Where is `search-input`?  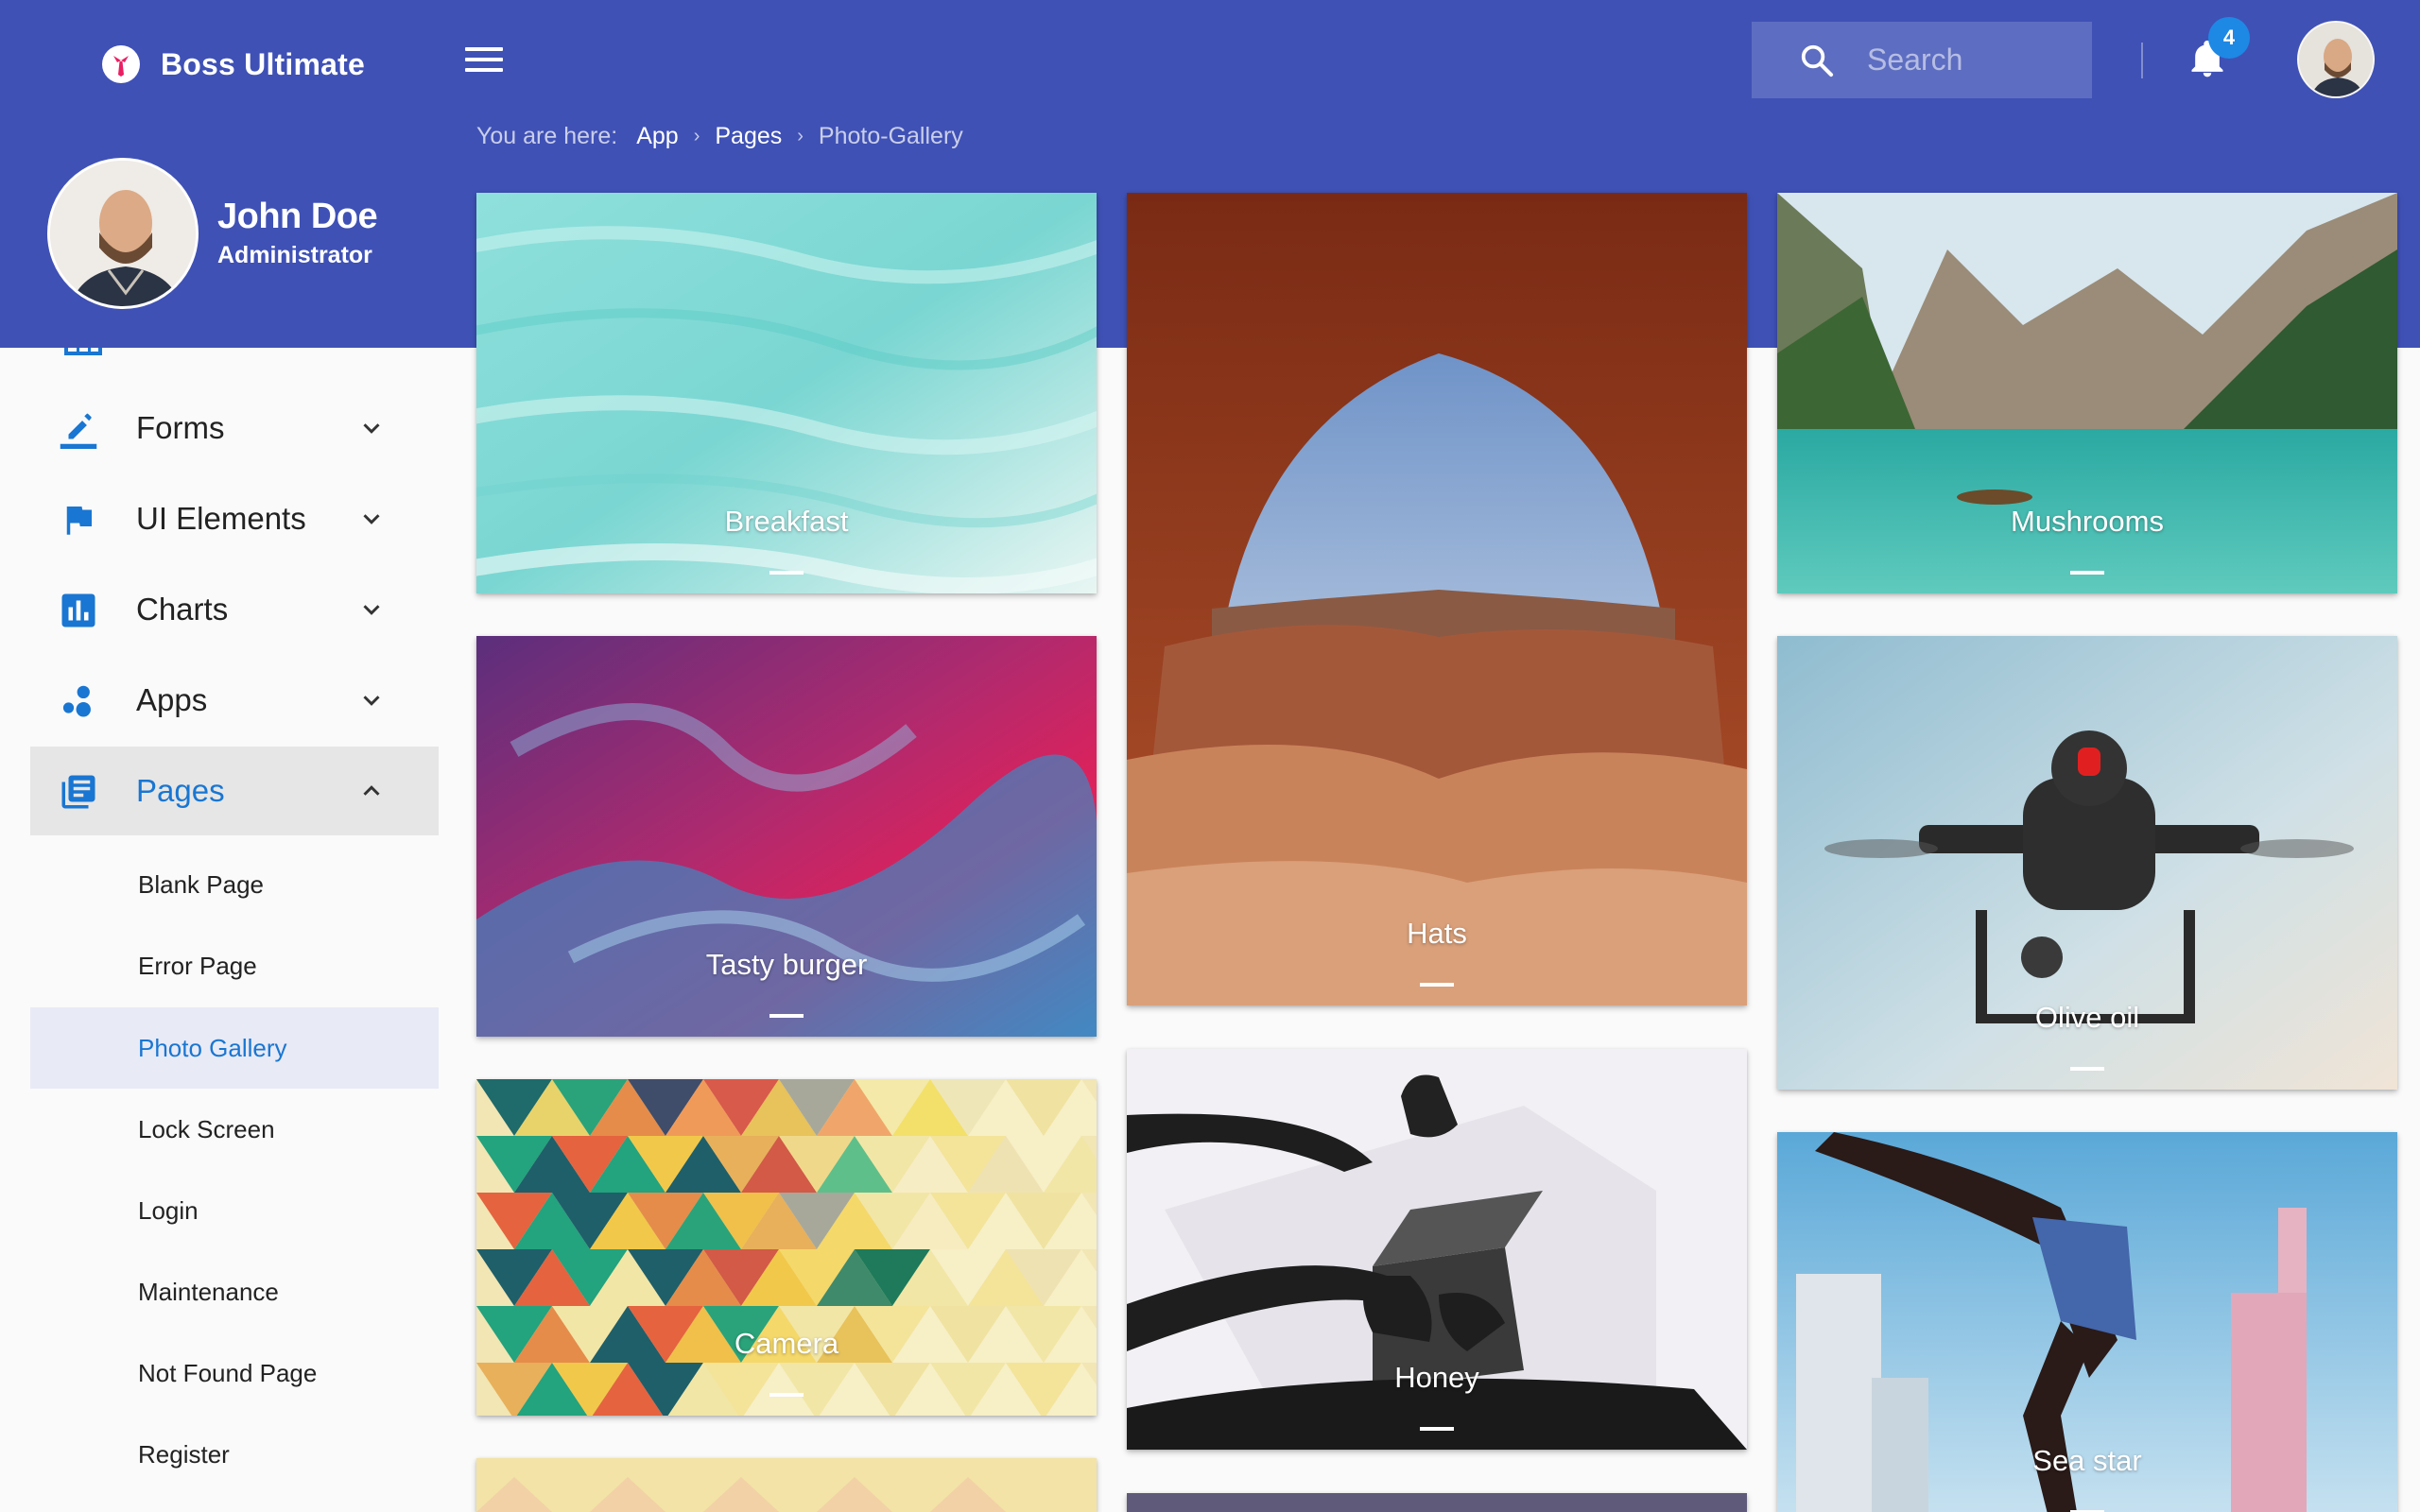 search-input is located at coordinates (1961, 60).